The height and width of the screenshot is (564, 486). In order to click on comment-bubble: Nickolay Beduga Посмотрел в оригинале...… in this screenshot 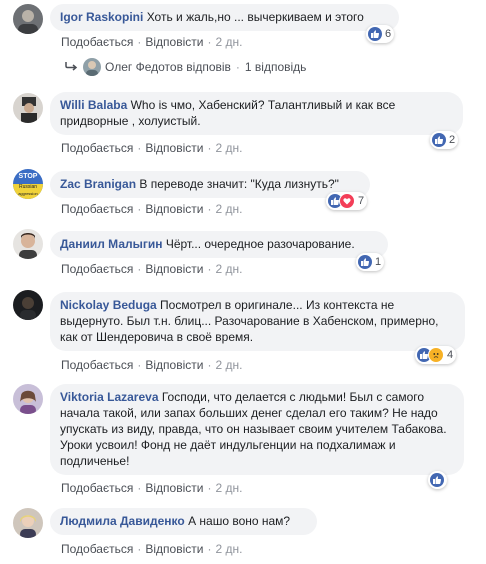, I will do `click(257, 321)`.